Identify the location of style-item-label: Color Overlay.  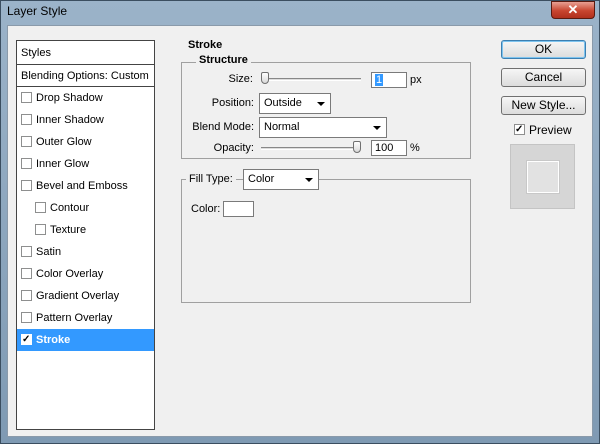
(70, 274).